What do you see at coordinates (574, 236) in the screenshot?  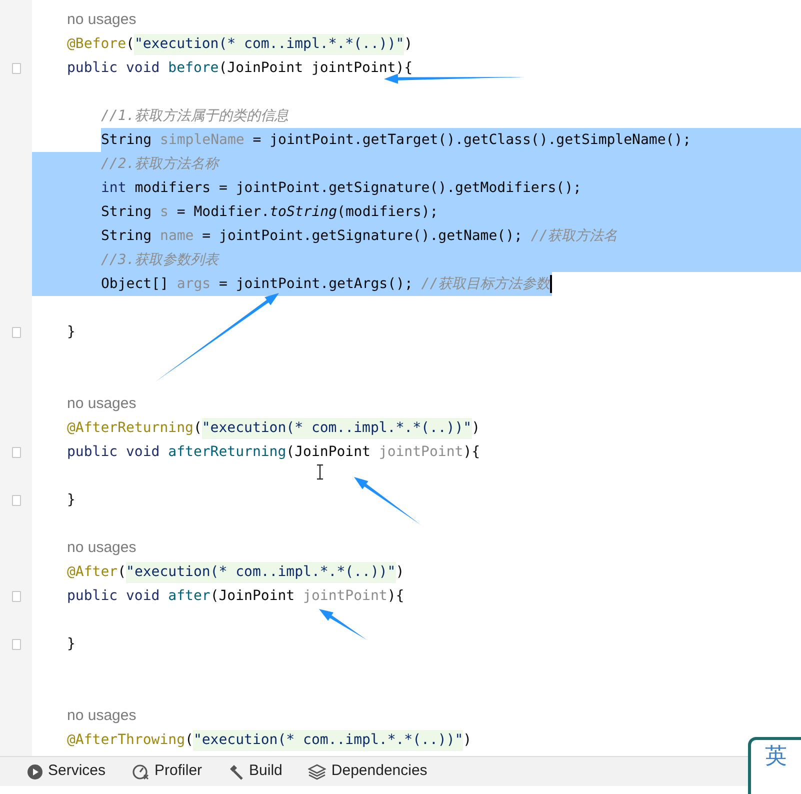 I see `code-comment: //获取方法名` at bounding box center [574, 236].